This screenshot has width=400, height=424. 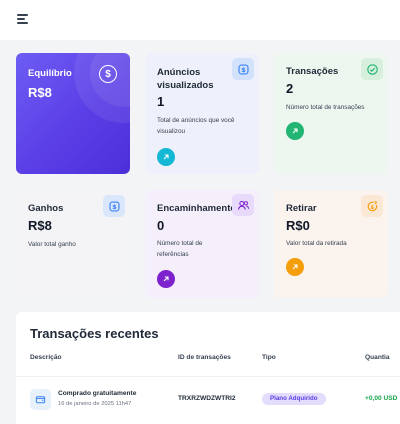 I want to click on referrals-description: Número total de referências, so click(x=179, y=249).